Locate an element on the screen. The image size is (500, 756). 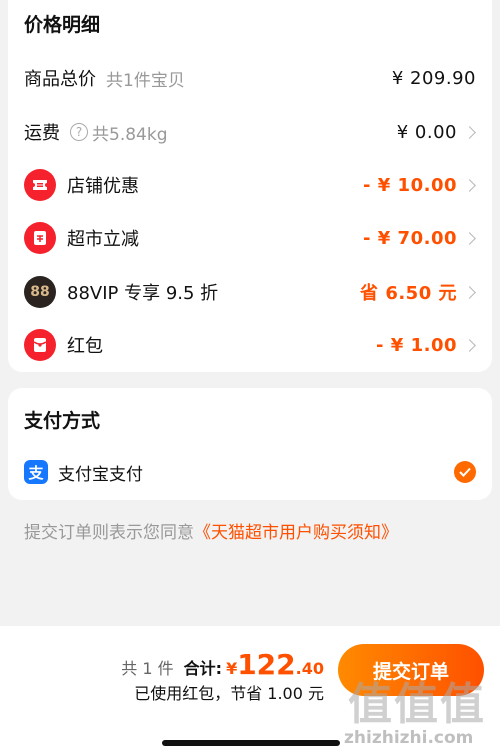
discount-row-supermarket: 超市立减 - ¥ 70.00 is located at coordinates (250, 238).